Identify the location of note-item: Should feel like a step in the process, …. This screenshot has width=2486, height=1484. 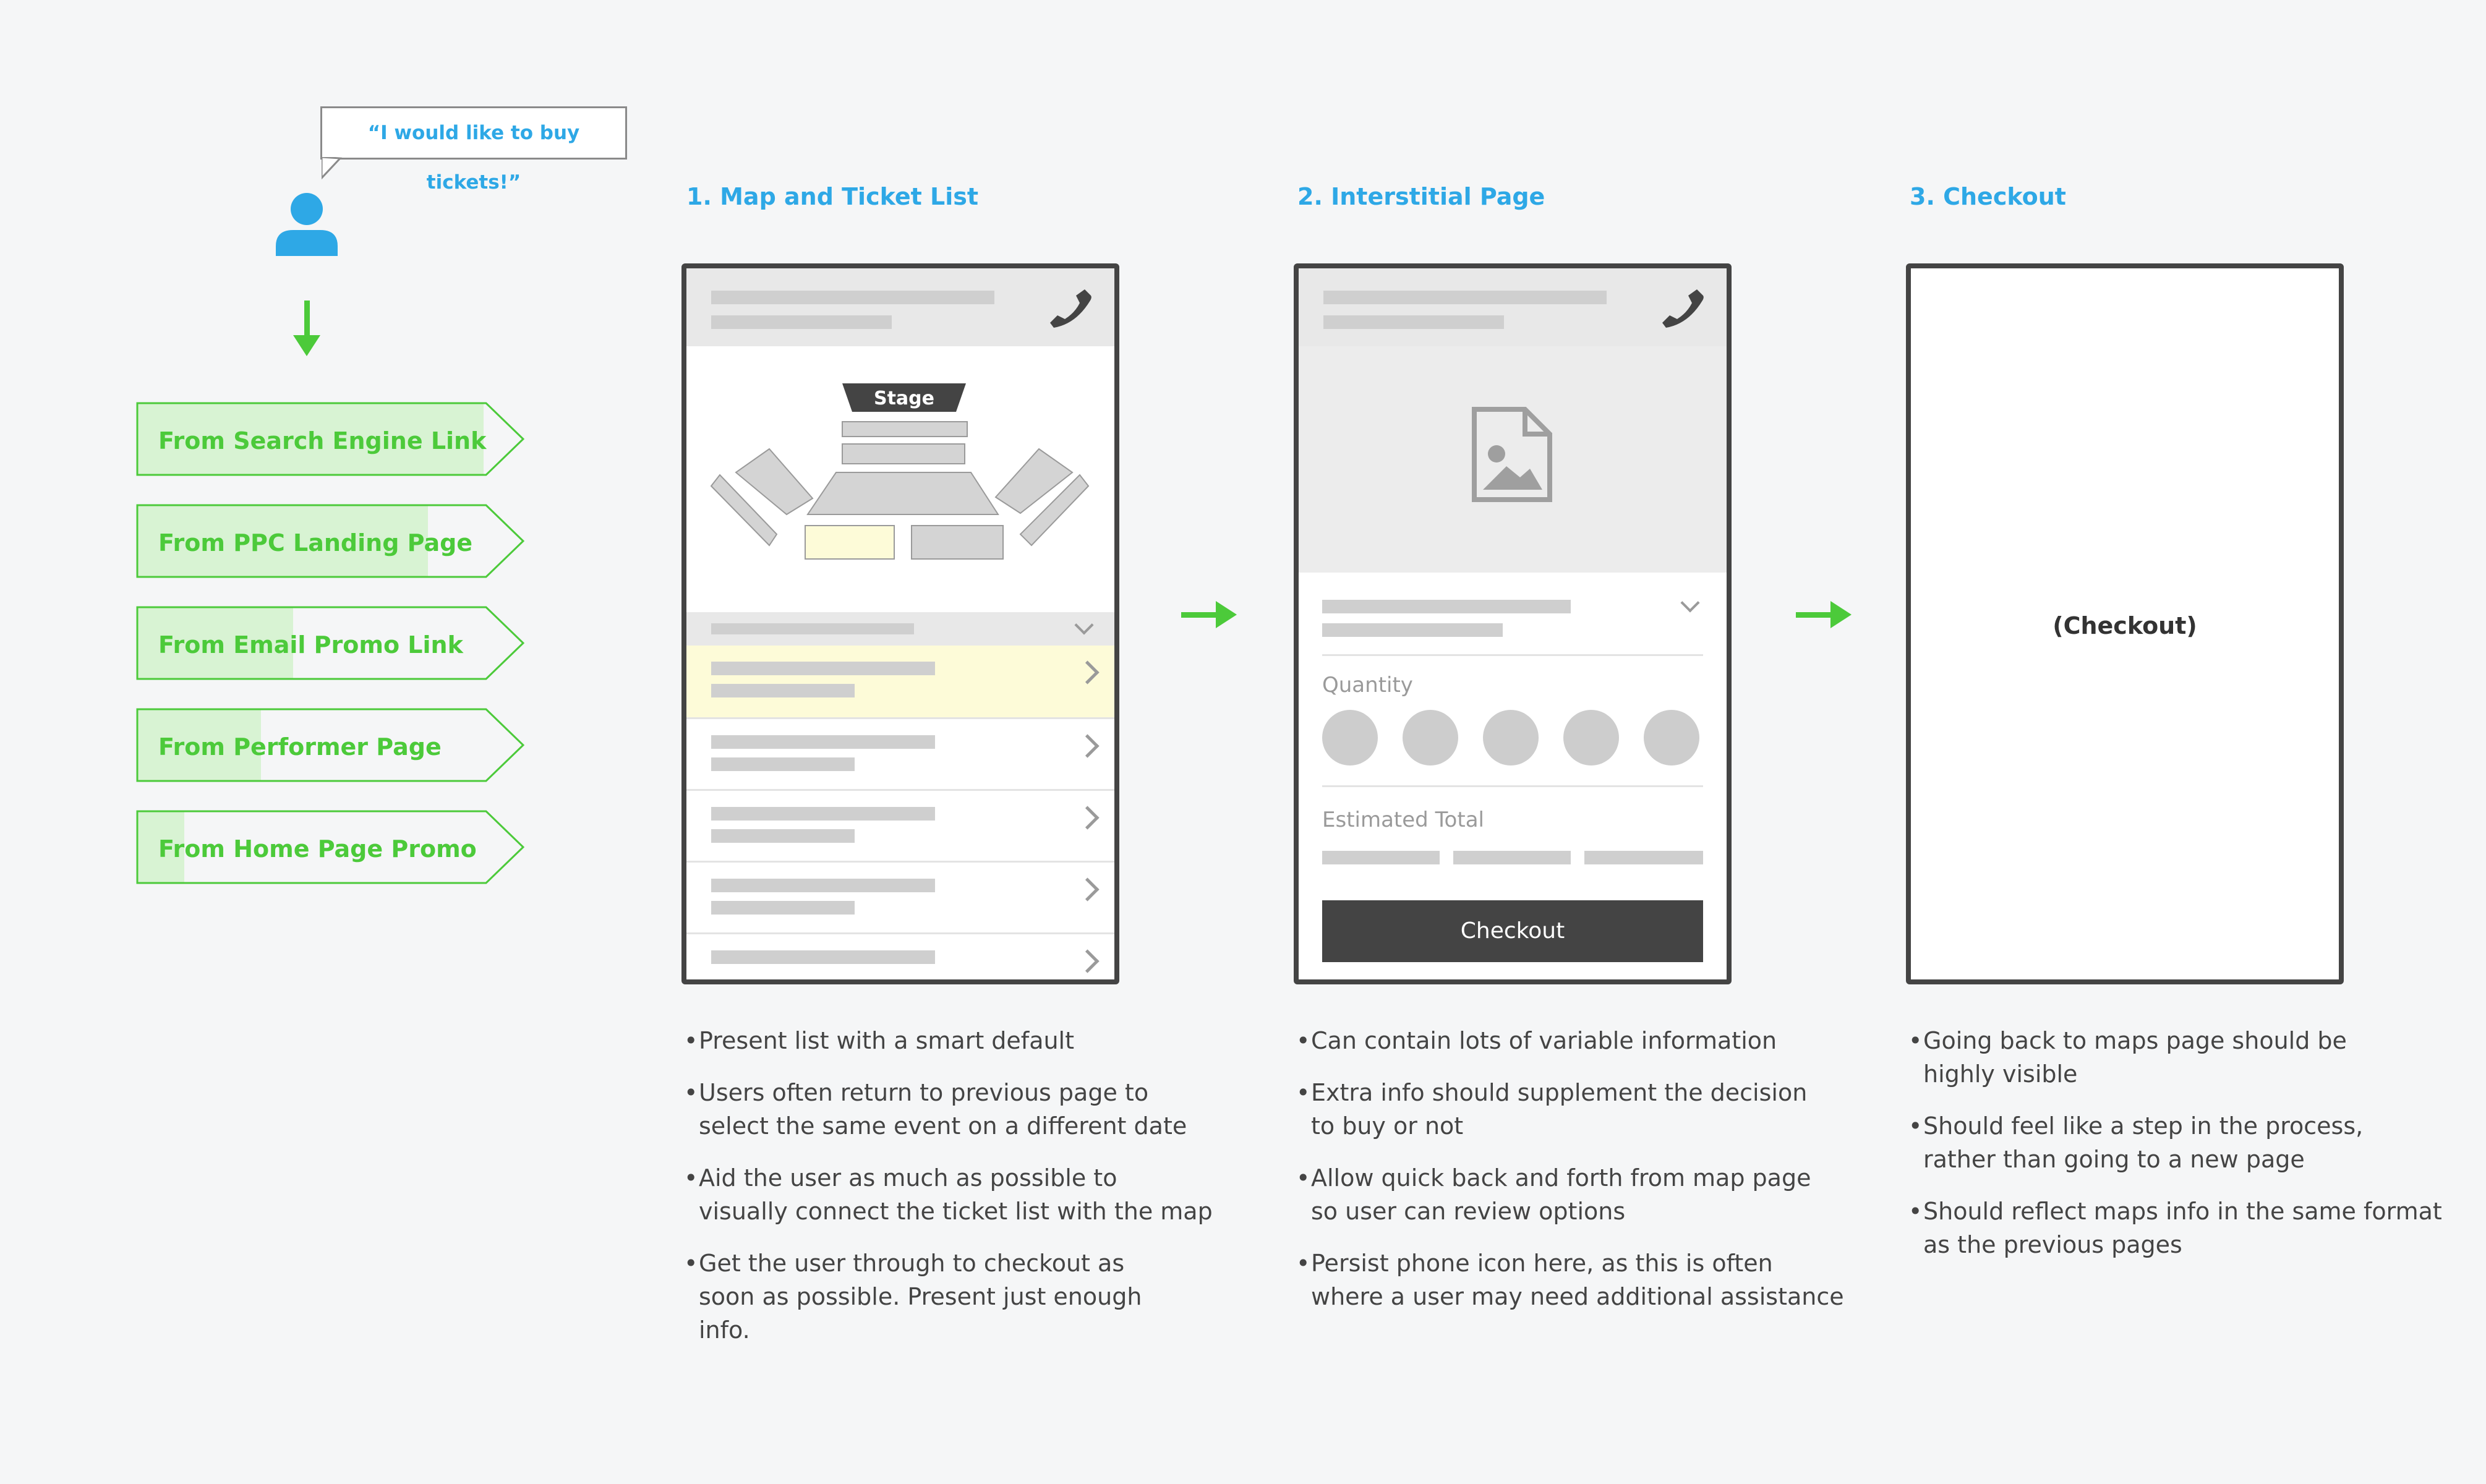
(2187, 1142).